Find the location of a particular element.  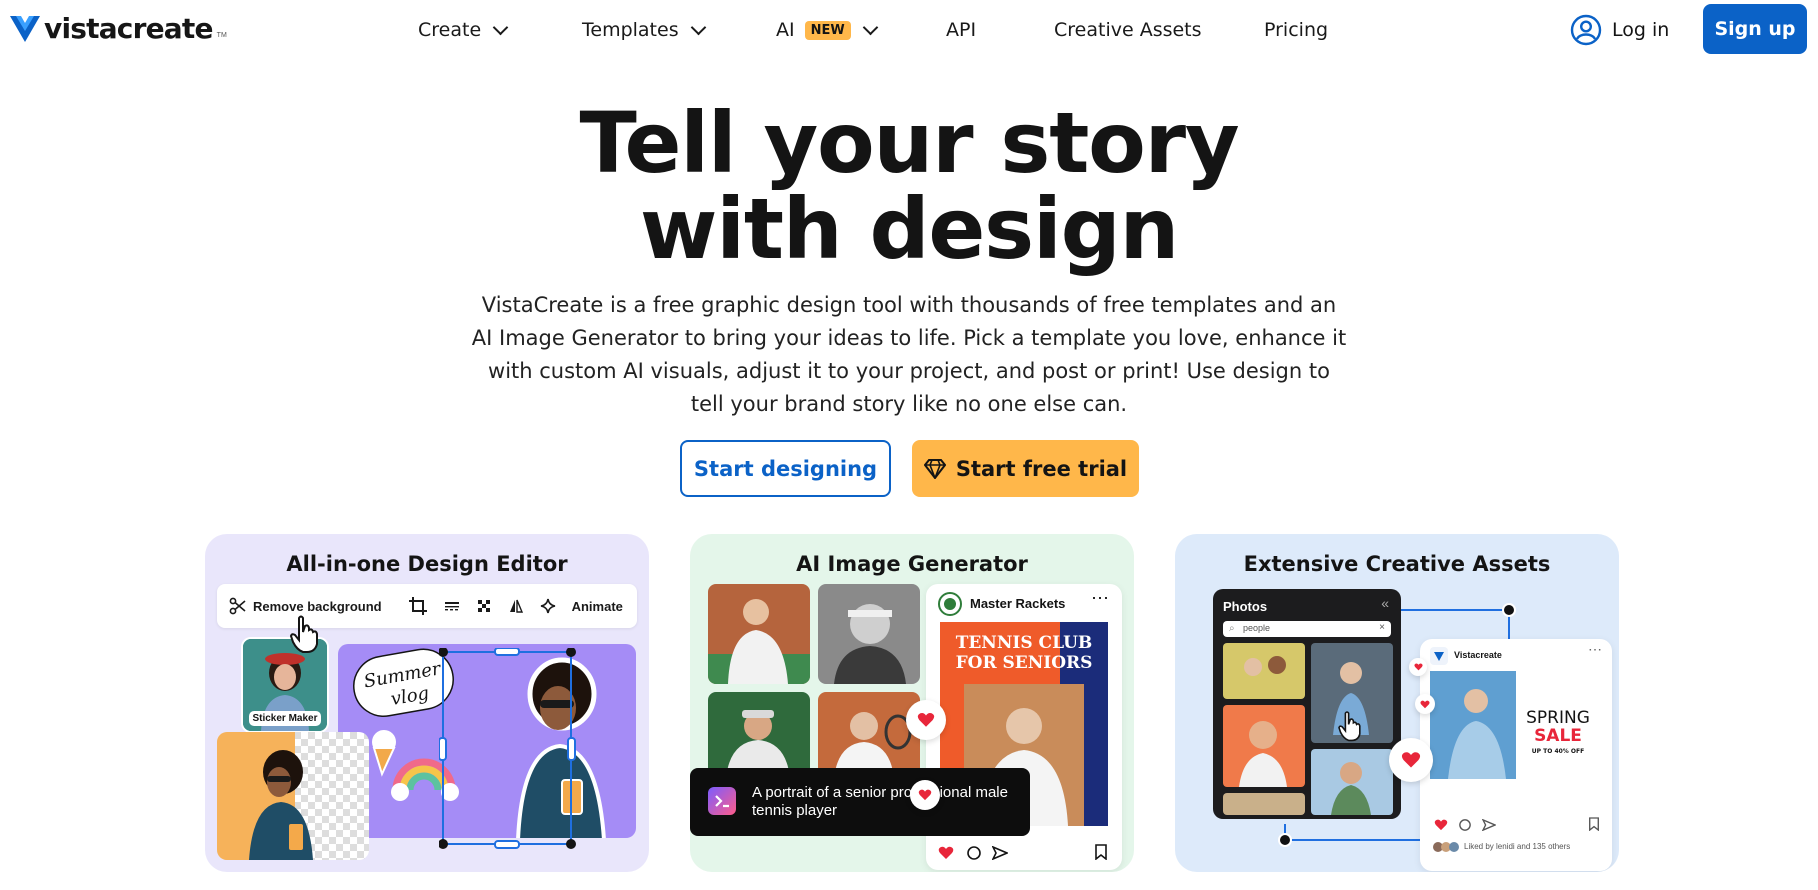

nav-api: API is located at coordinates (961, 30).